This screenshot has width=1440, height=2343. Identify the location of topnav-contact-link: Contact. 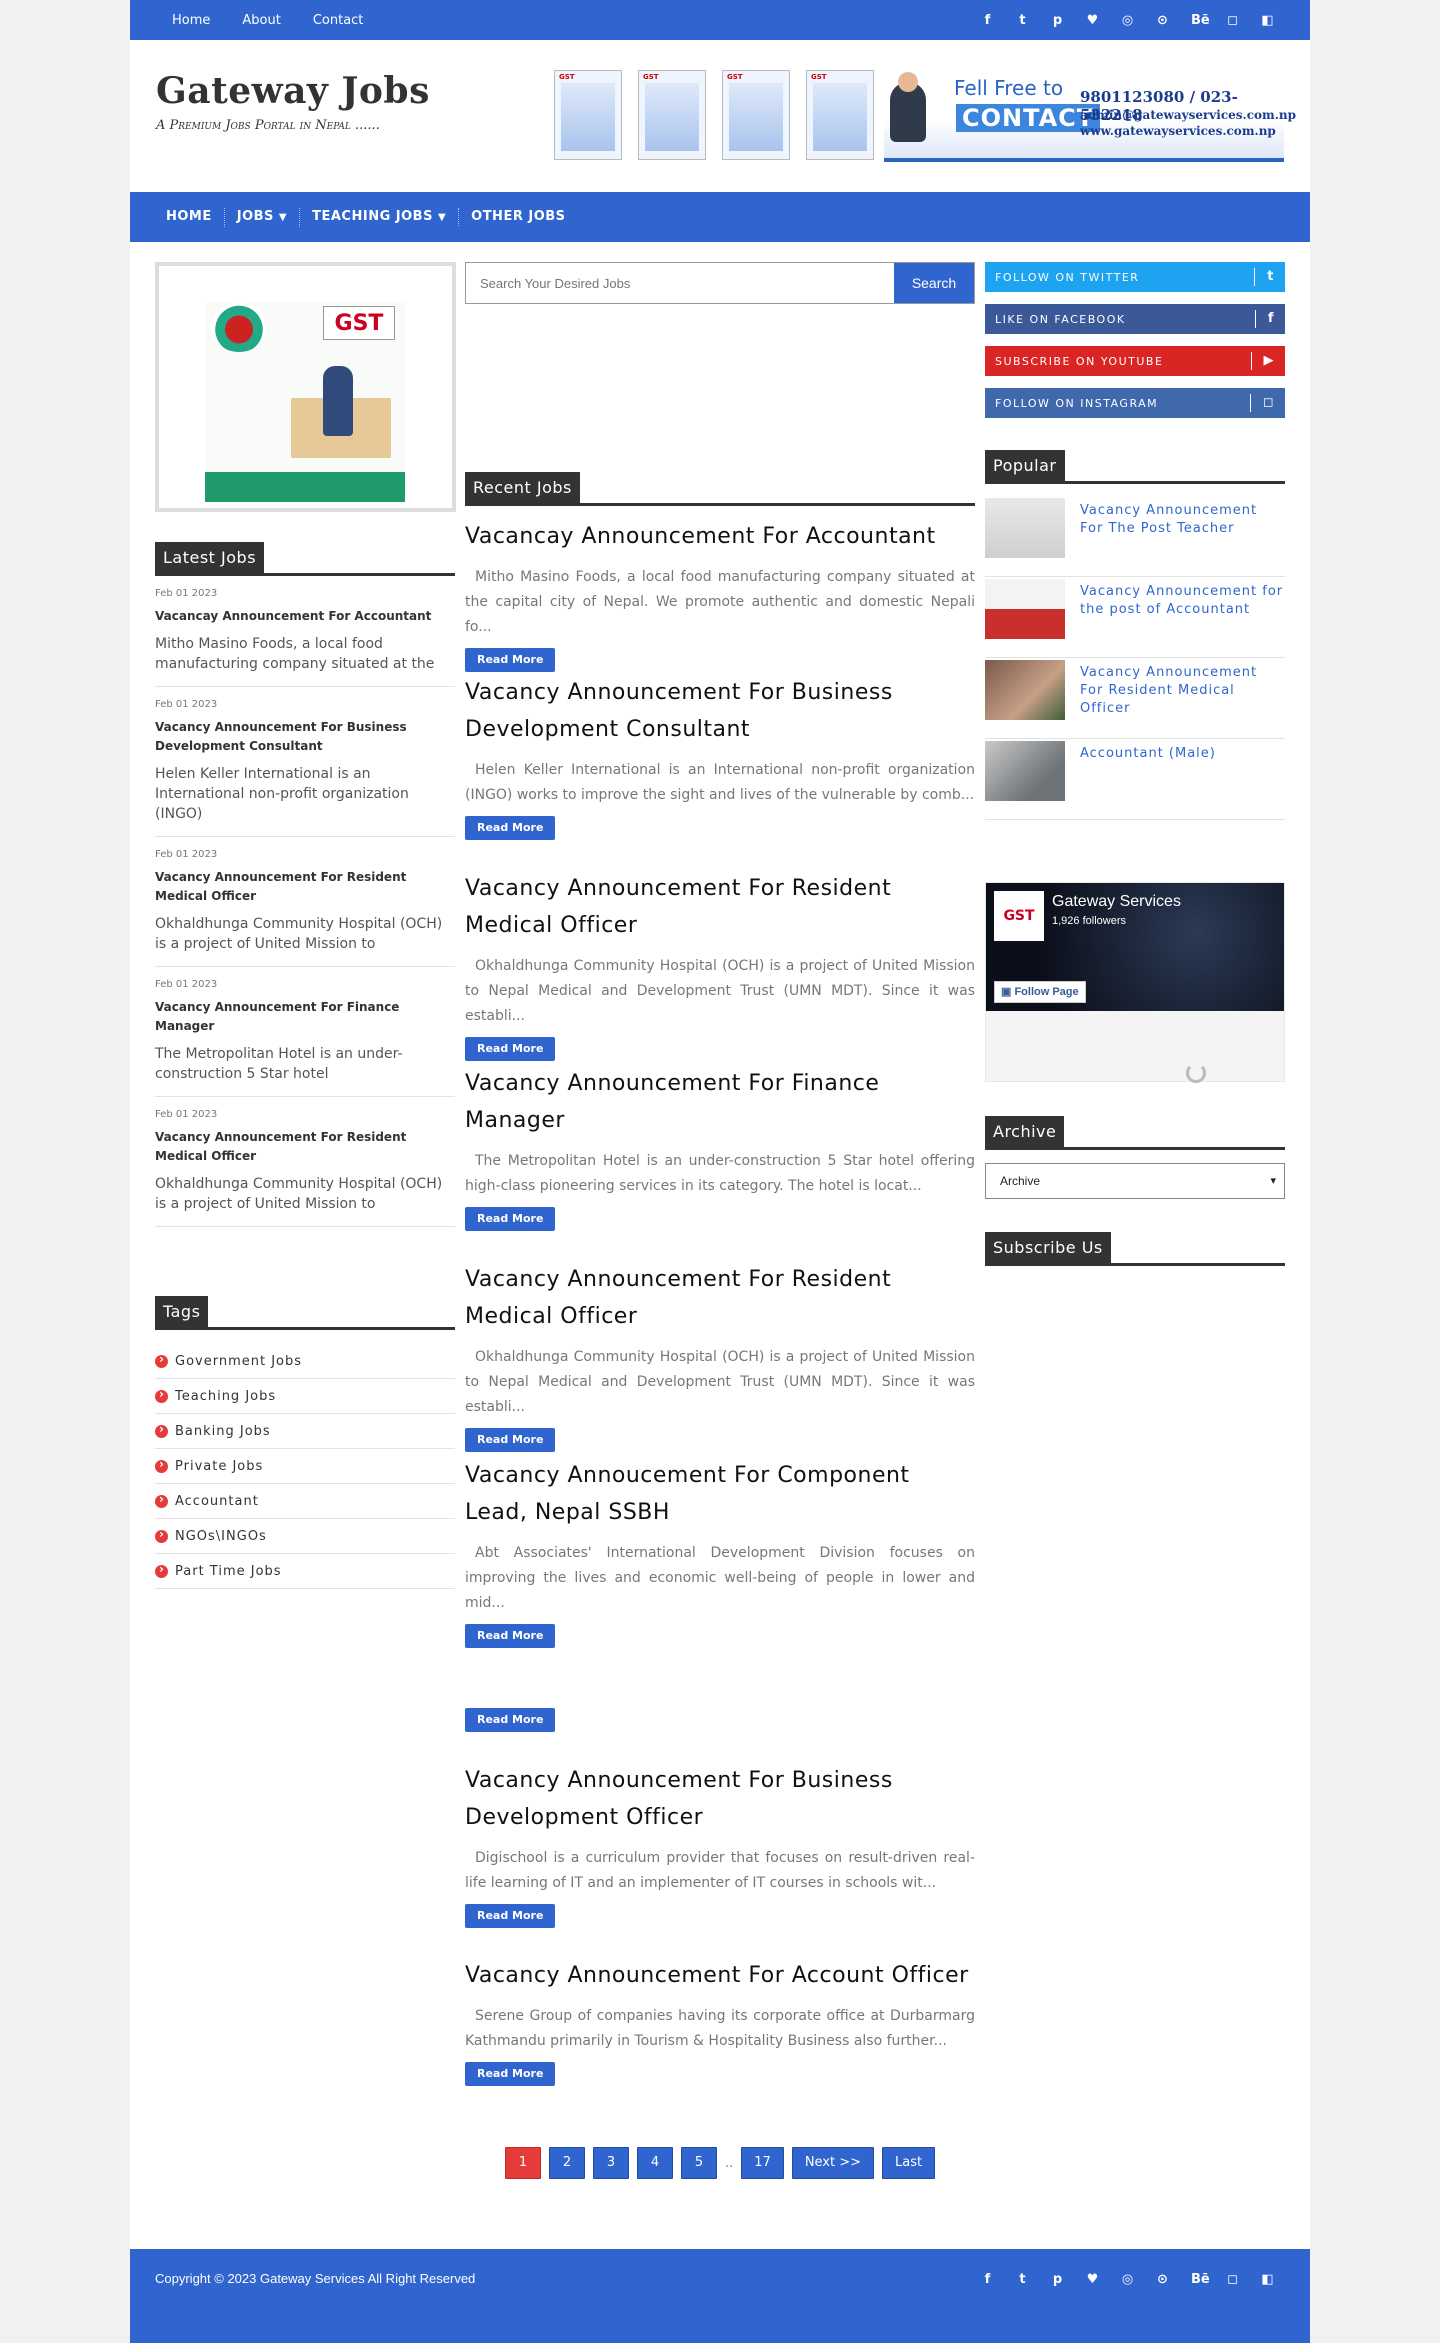
(338, 20).